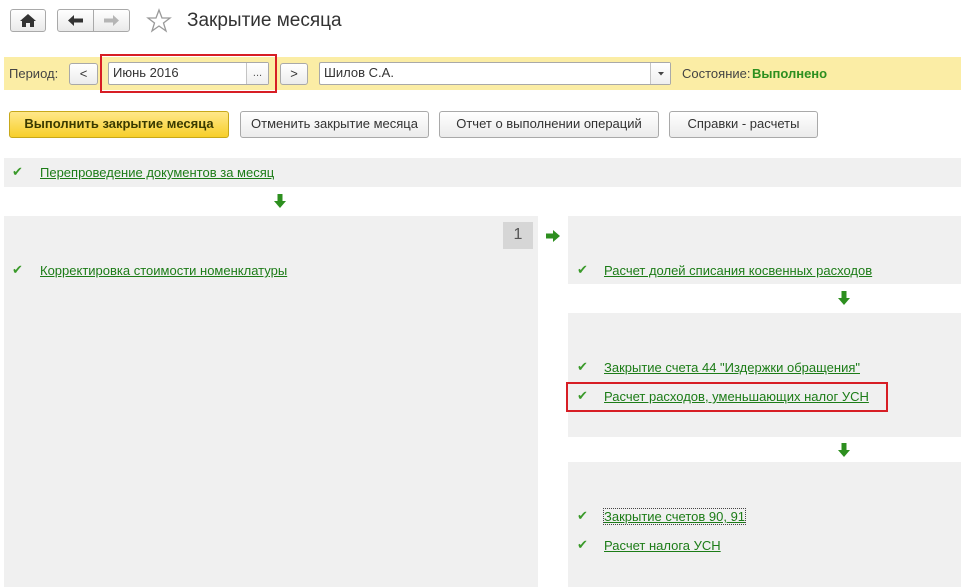  I want to click on step-usn-tax-link: Расчет налога УСН, so click(662, 545).